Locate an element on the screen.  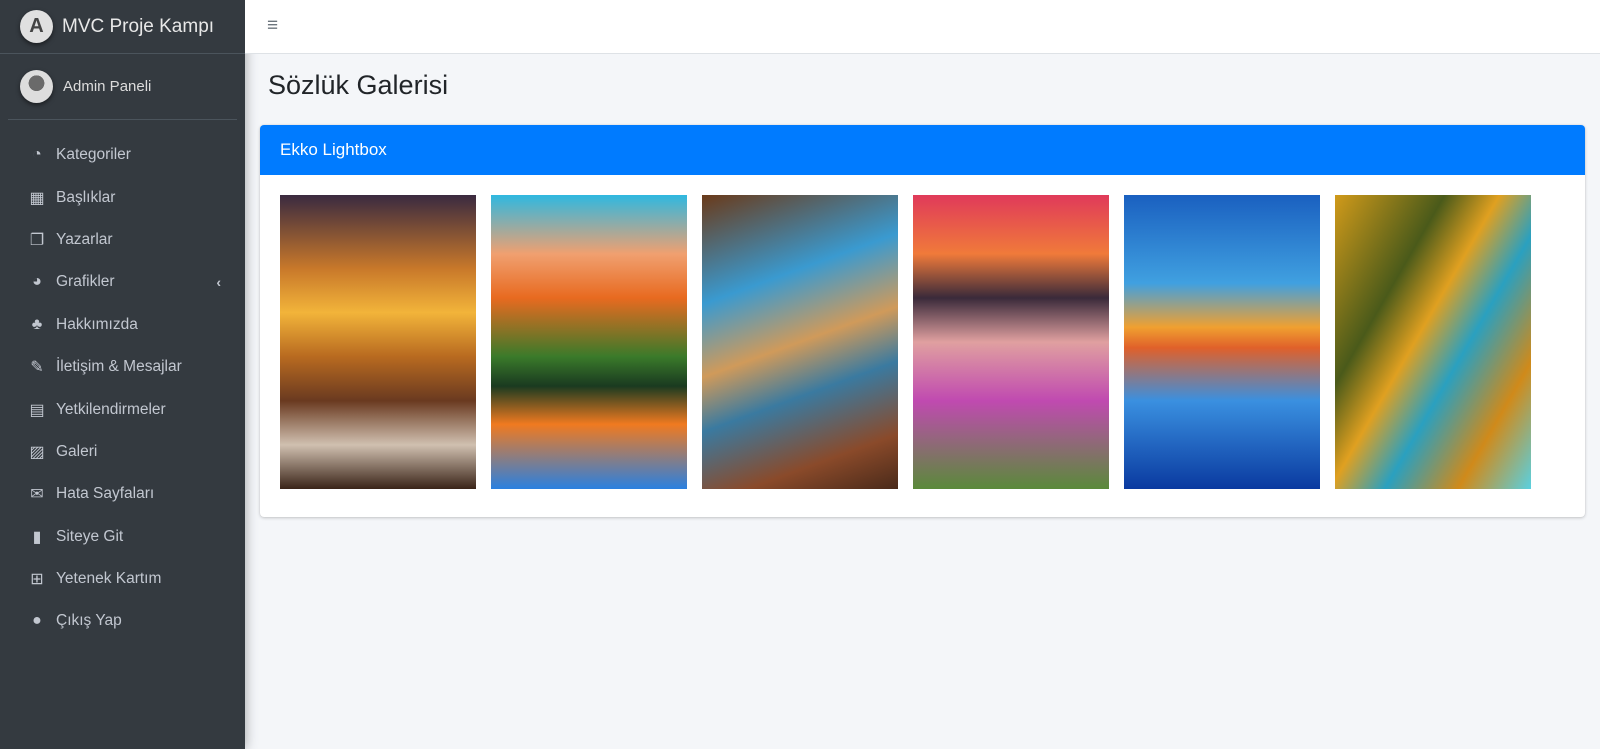
card-title: Ekko Lightbox is located at coordinates (333, 149).